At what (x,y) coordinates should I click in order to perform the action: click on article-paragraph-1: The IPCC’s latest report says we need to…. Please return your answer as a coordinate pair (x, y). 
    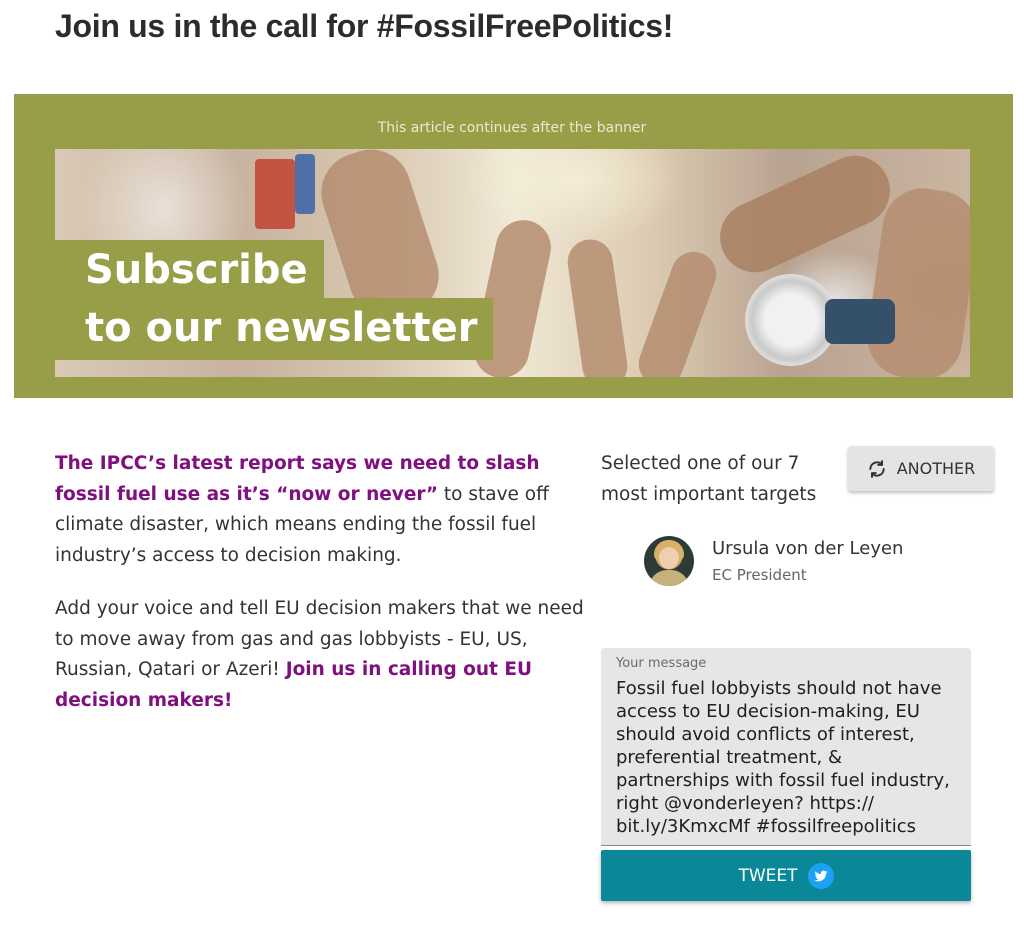
    Looking at the image, I should click on (320, 510).